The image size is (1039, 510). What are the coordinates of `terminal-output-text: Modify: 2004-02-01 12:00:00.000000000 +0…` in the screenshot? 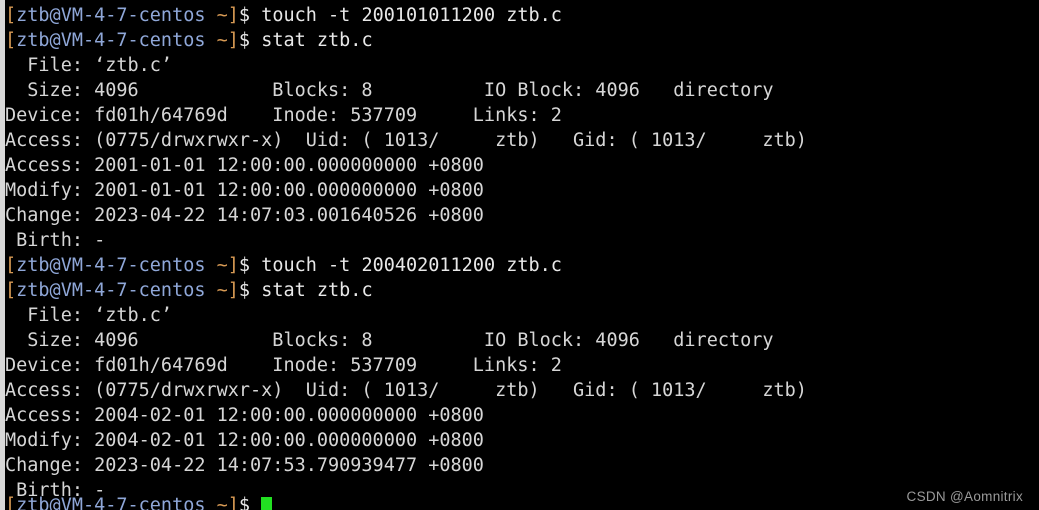 It's located at (244, 440).